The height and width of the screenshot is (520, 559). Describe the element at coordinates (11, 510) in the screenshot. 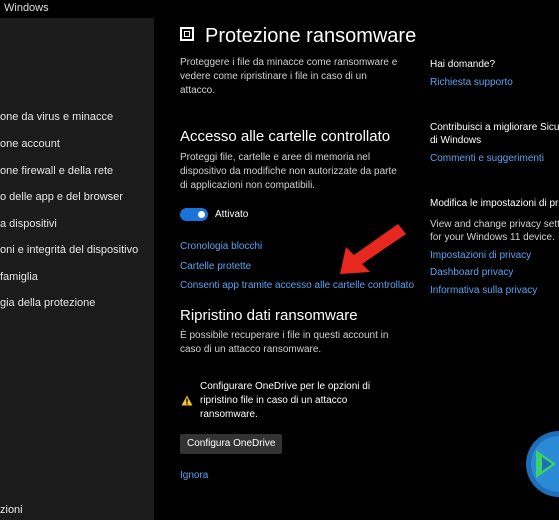

I see `sidebar-item-settings: zioni` at that location.